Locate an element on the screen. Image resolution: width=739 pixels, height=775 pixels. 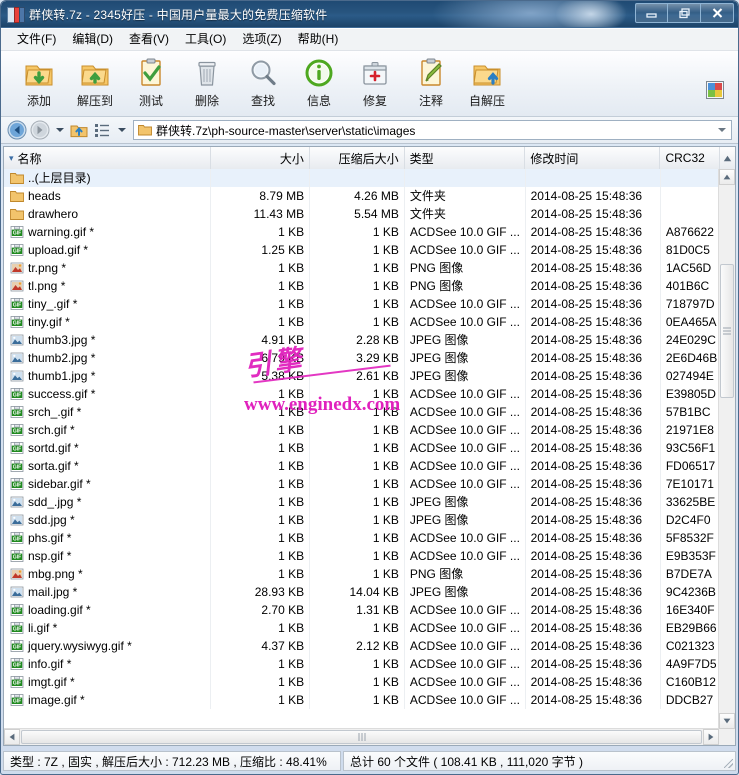
cell-crc32: B7DE7A is located at coordinates (688, 574).